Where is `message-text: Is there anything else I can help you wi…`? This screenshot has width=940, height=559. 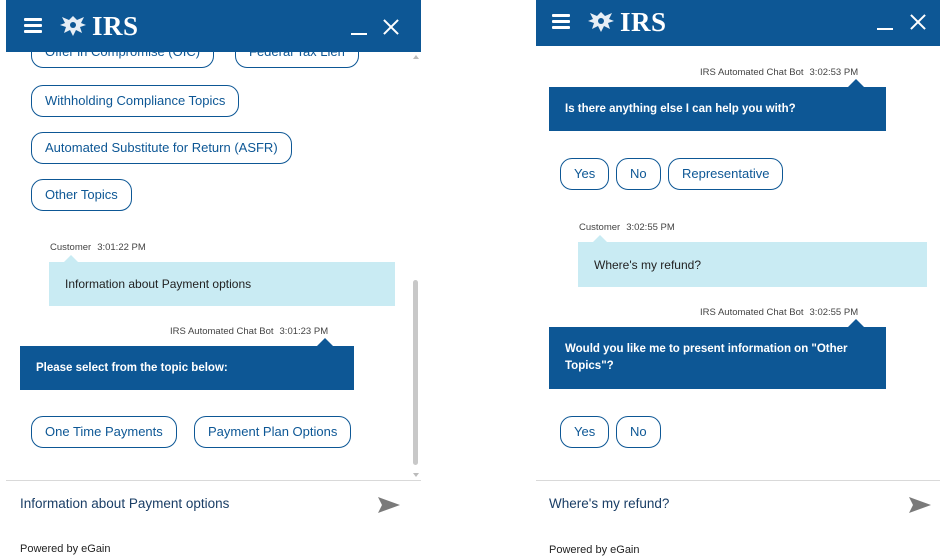 message-text: Is there anything else I can help you wi… is located at coordinates (680, 108).